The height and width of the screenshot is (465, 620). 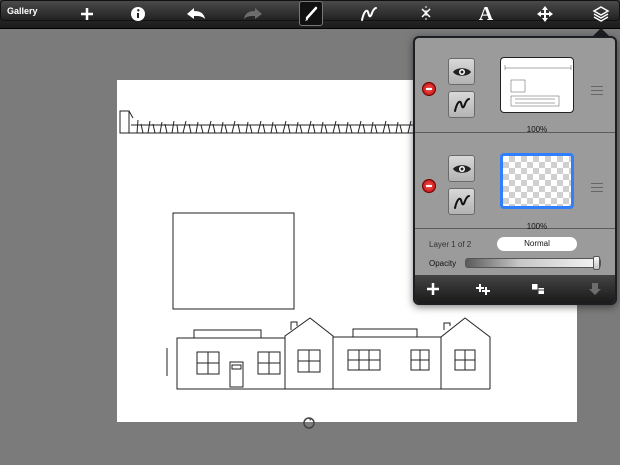 I want to click on layer-row: 100%, so click(x=515, y=86).